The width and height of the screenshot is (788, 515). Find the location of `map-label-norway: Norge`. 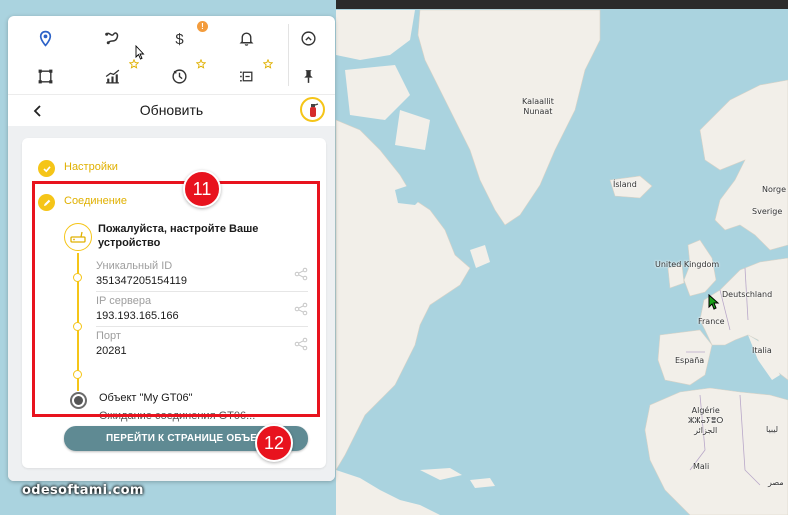

map-label-norway: Norge is located at coordinates (774, 189).